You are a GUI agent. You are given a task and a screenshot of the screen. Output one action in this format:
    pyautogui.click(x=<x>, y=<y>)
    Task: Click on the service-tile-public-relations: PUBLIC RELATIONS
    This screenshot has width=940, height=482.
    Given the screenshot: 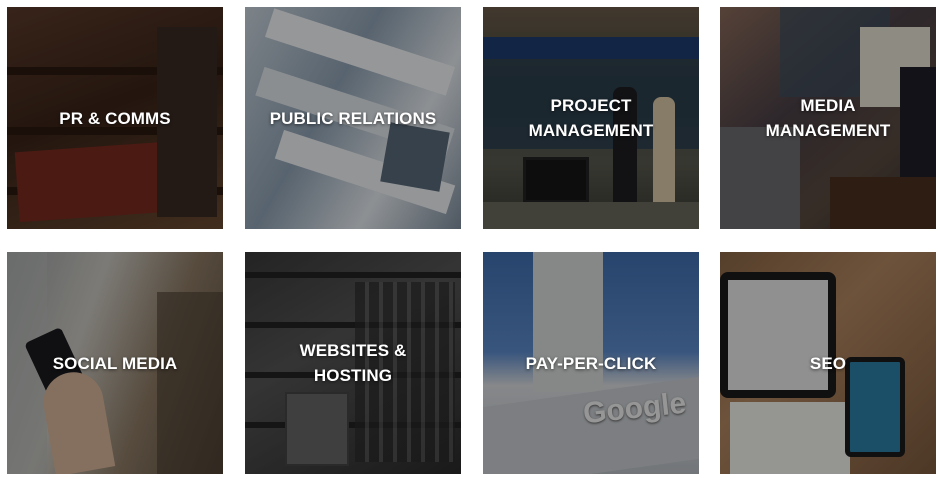 What is the action you would take?
    pyautogui.click(x=353, y=118)
    